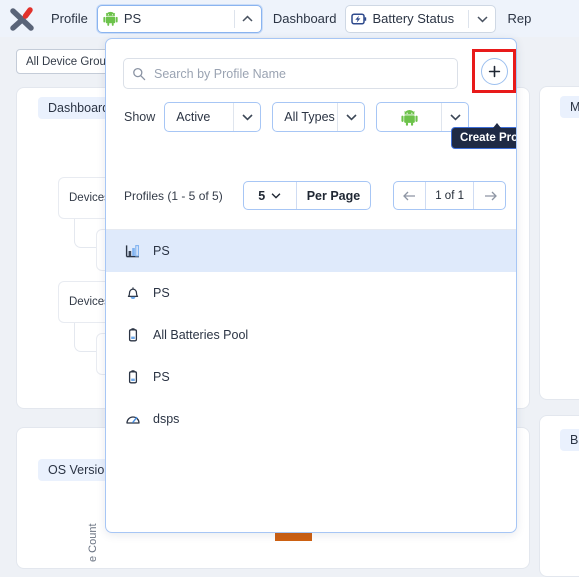 Image resolution: width=579 pixels, height=577 pixels. I want to click on profile-search-input, so click(299, 73).